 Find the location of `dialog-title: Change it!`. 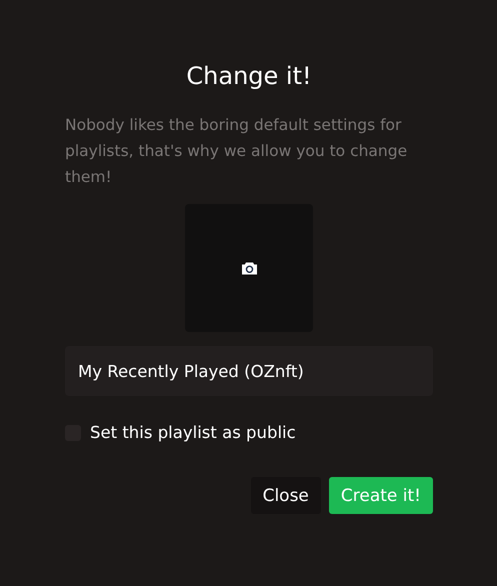

dialog-title: Change it! is located at coordinates (249, 76).